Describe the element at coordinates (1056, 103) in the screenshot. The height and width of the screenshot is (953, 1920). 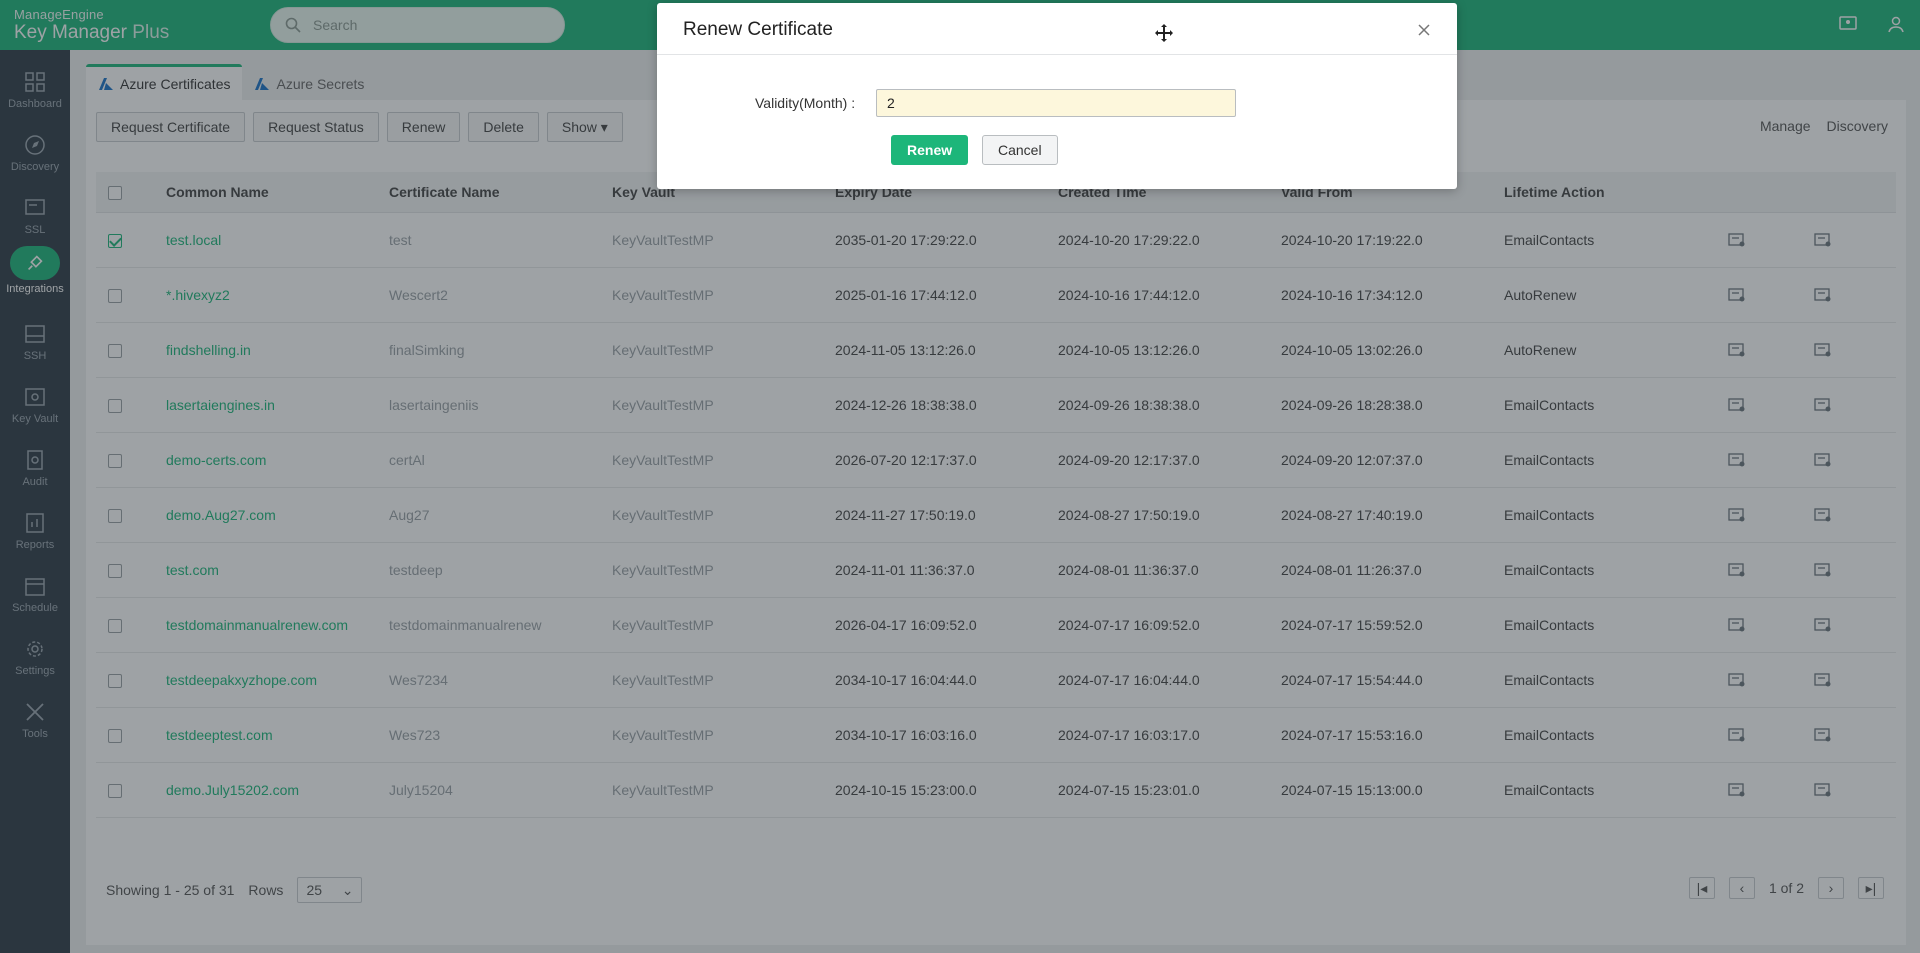
I see `validity-month-input` at that location.